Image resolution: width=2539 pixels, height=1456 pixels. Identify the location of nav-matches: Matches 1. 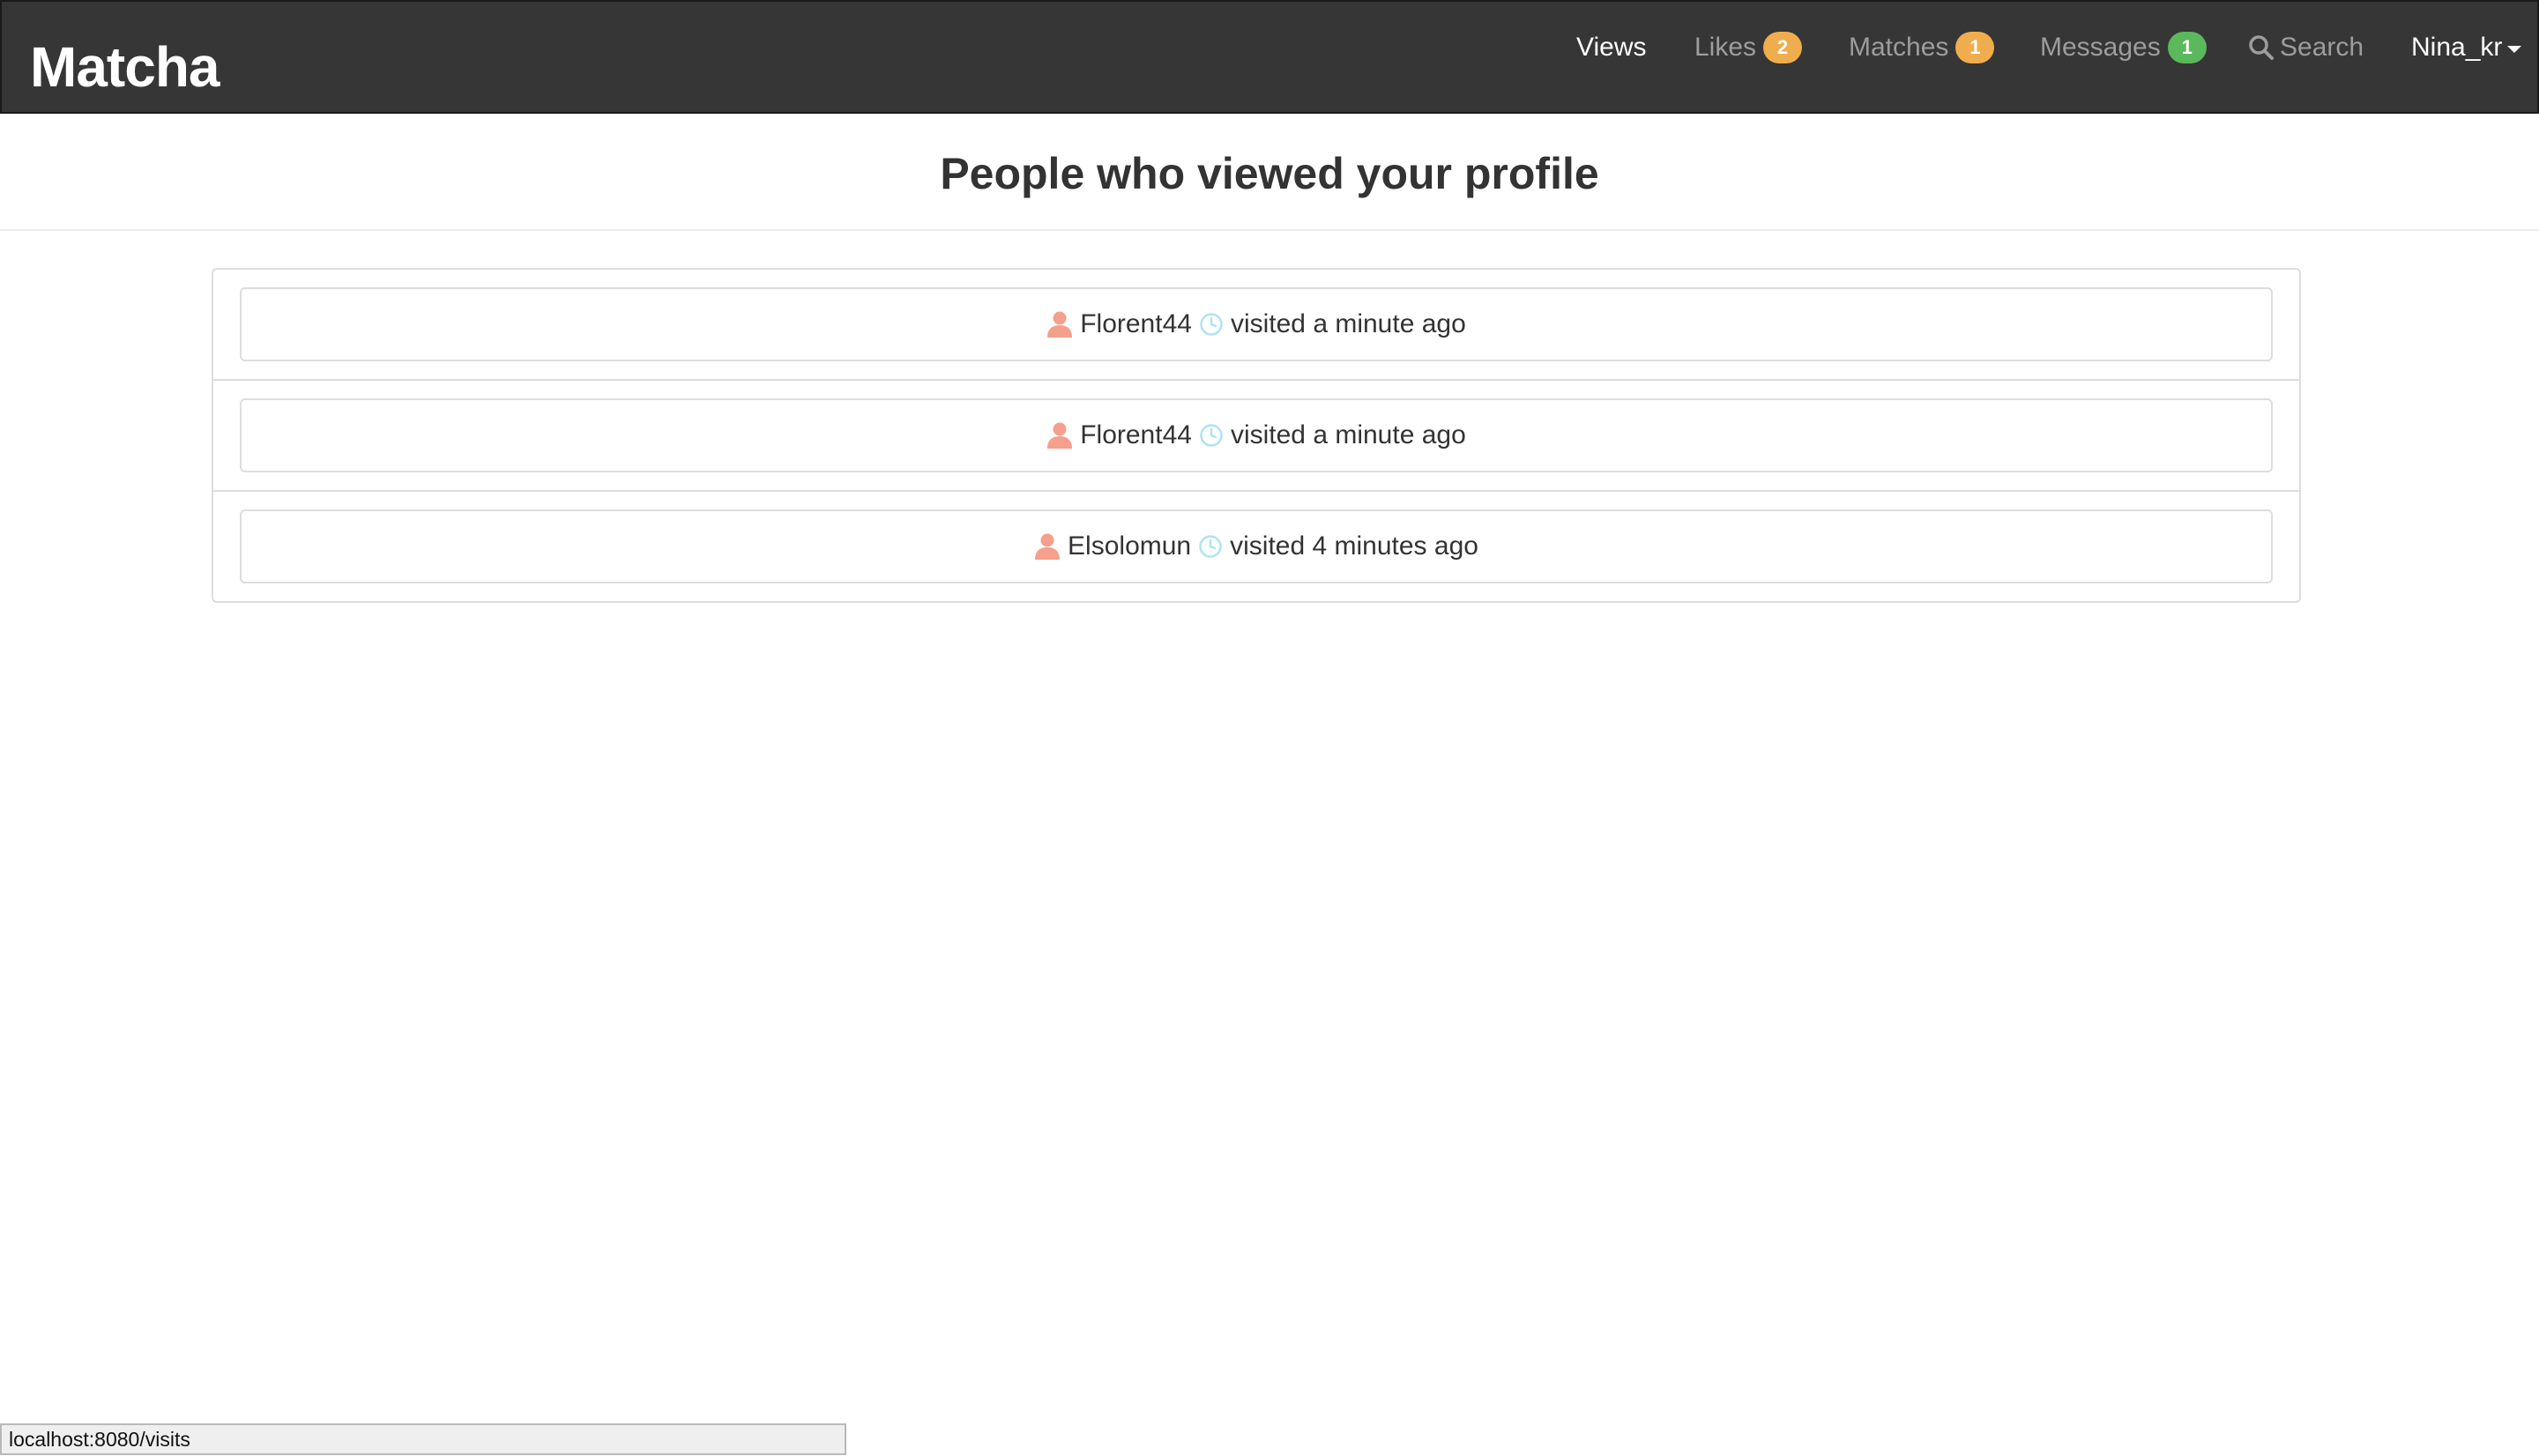
(1922, 47).